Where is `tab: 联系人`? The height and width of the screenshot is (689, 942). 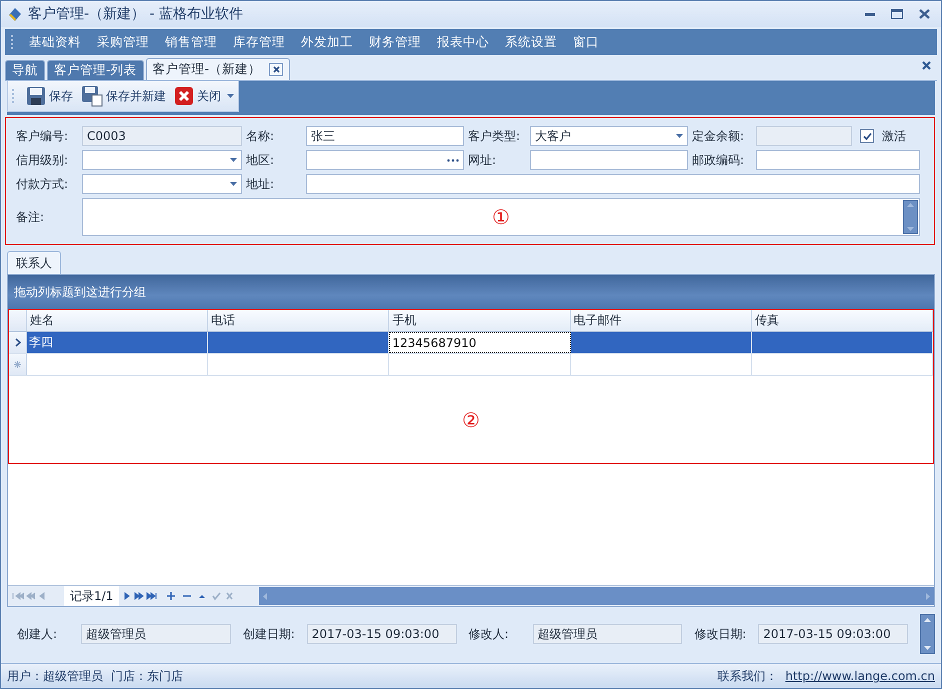
tab: 联系人 is located at coordinates (34, 262).